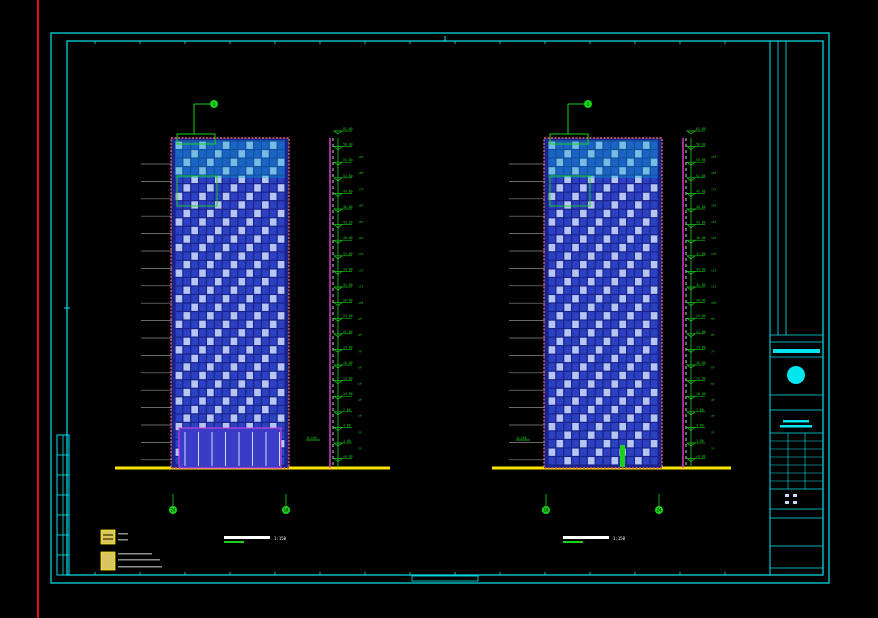  Describe the element at coordinates (701, 316) in the screenshot. I see `level-label: 25.80` at that location.